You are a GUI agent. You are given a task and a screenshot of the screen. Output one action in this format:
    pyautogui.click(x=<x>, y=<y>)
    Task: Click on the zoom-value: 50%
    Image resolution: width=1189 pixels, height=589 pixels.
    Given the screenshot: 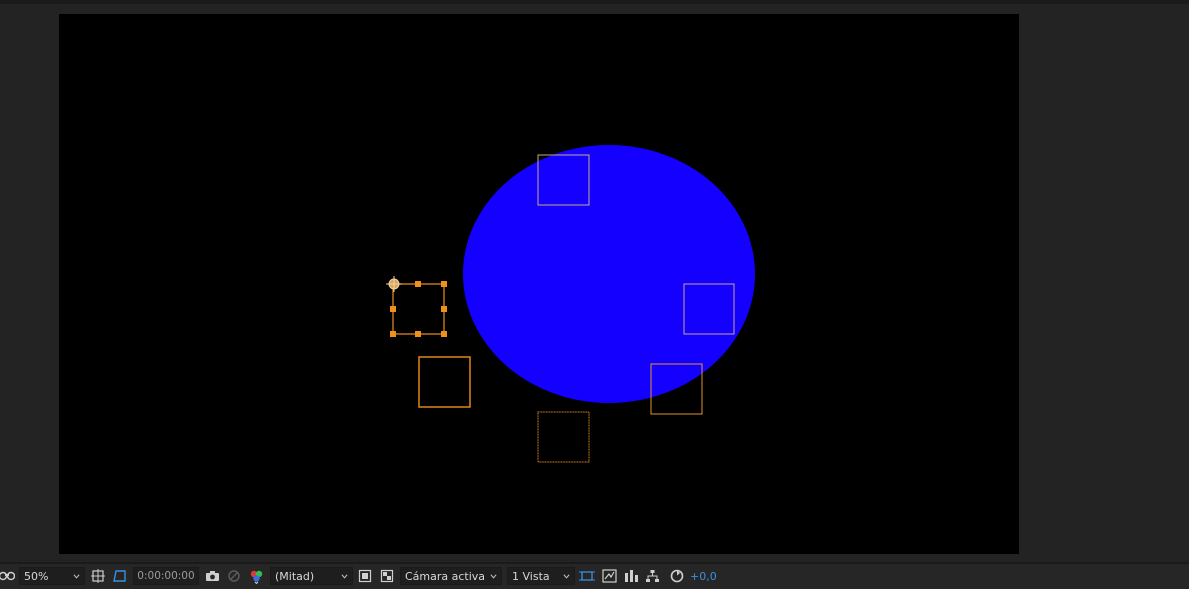 What is the action you would take?
    pyautogui.click(x=36, y=576)
    